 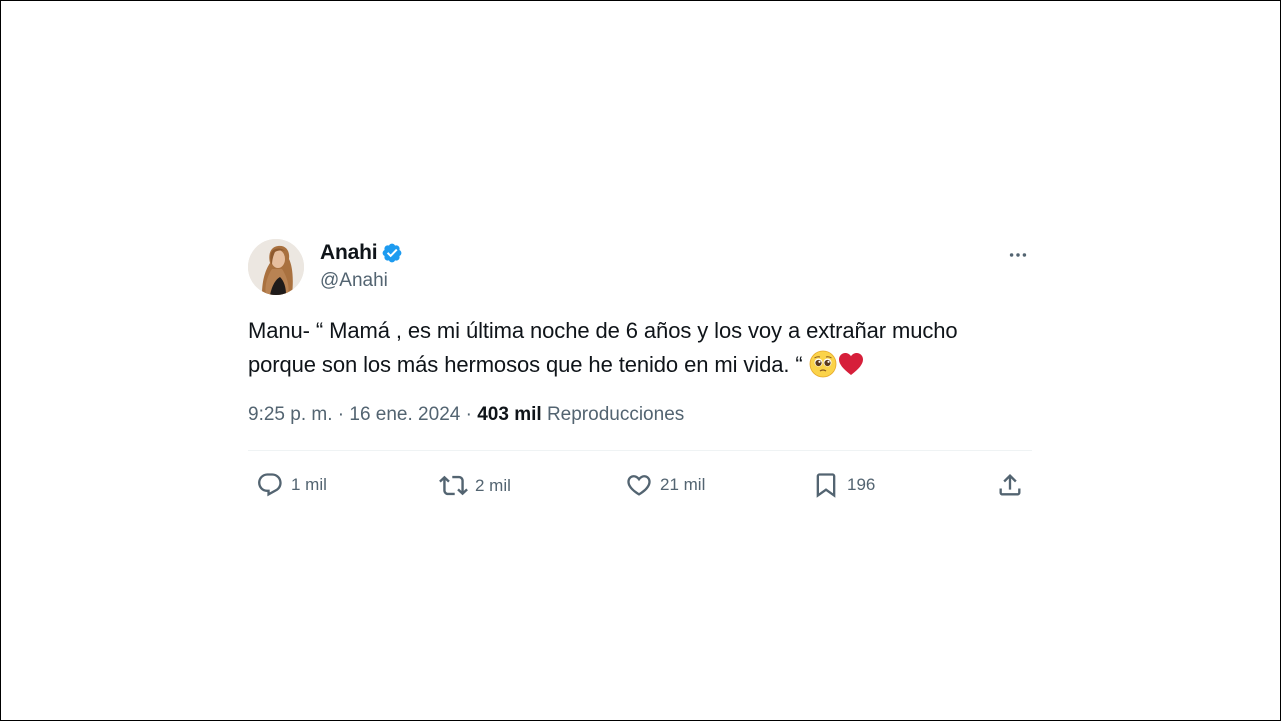 I want to click on red-heart-emoji-icon, so click(x=851, y=364).